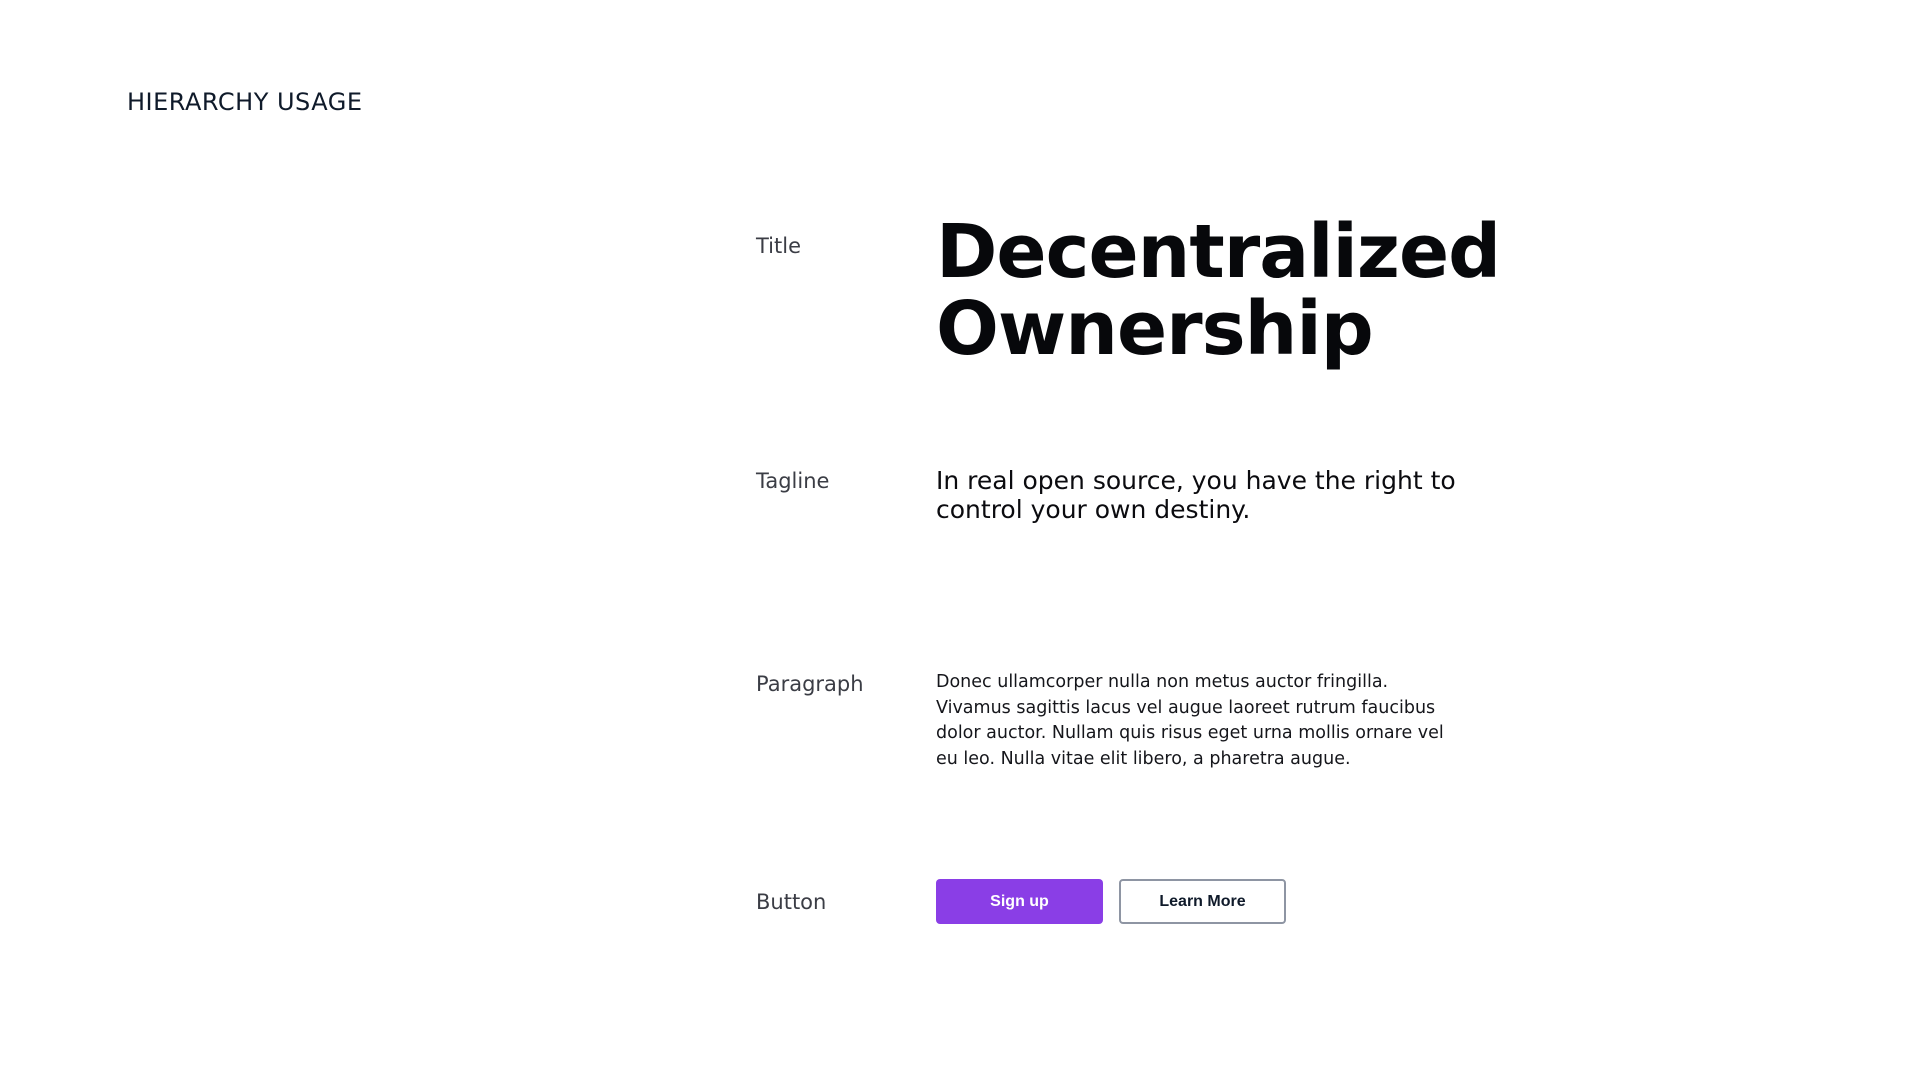 The height and width of the screenshot is (1080, 1920). I want to click on sign-up-button: Sign up, so click(1019, 901).